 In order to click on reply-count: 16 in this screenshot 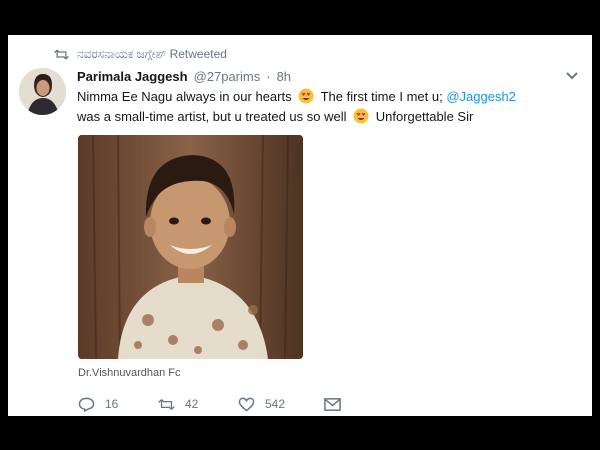, I will do `click(112, 404)`.